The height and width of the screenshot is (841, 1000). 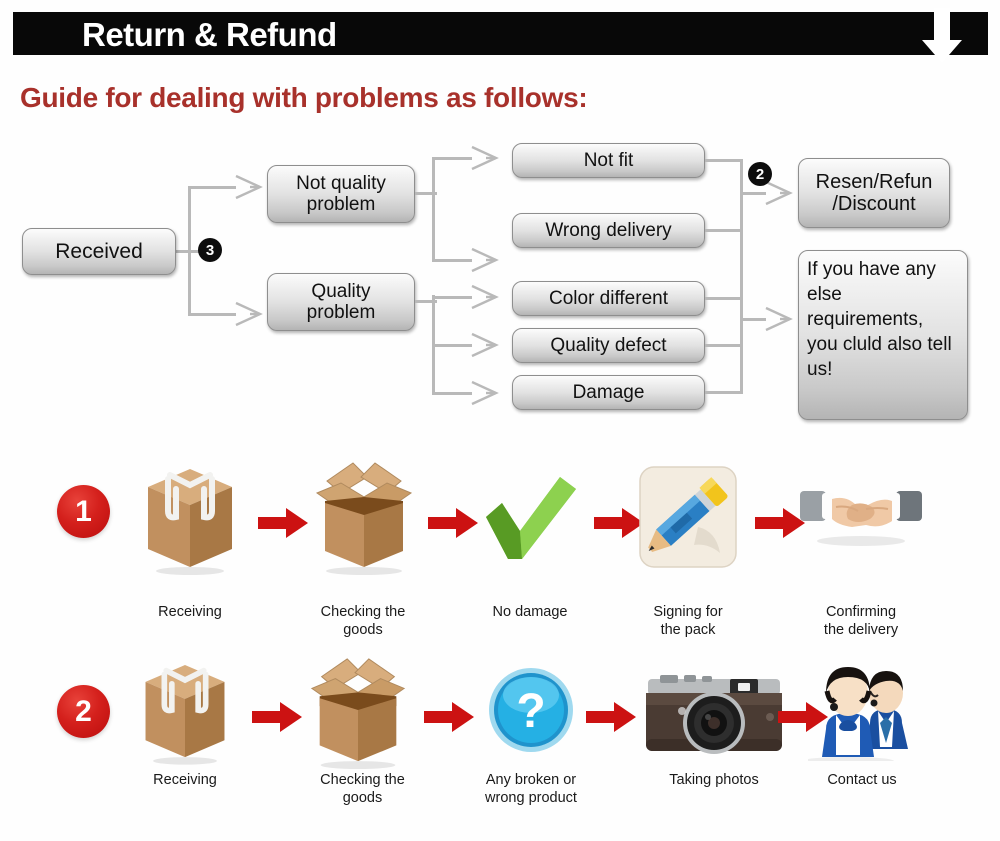 I want to click on process-row-1-caption-3-line1: No damage, so click(x=530, y=612).